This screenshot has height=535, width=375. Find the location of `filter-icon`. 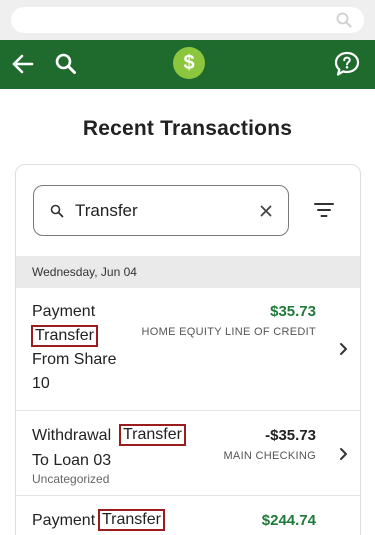

filter-icon is located at coordinates (324, 210).